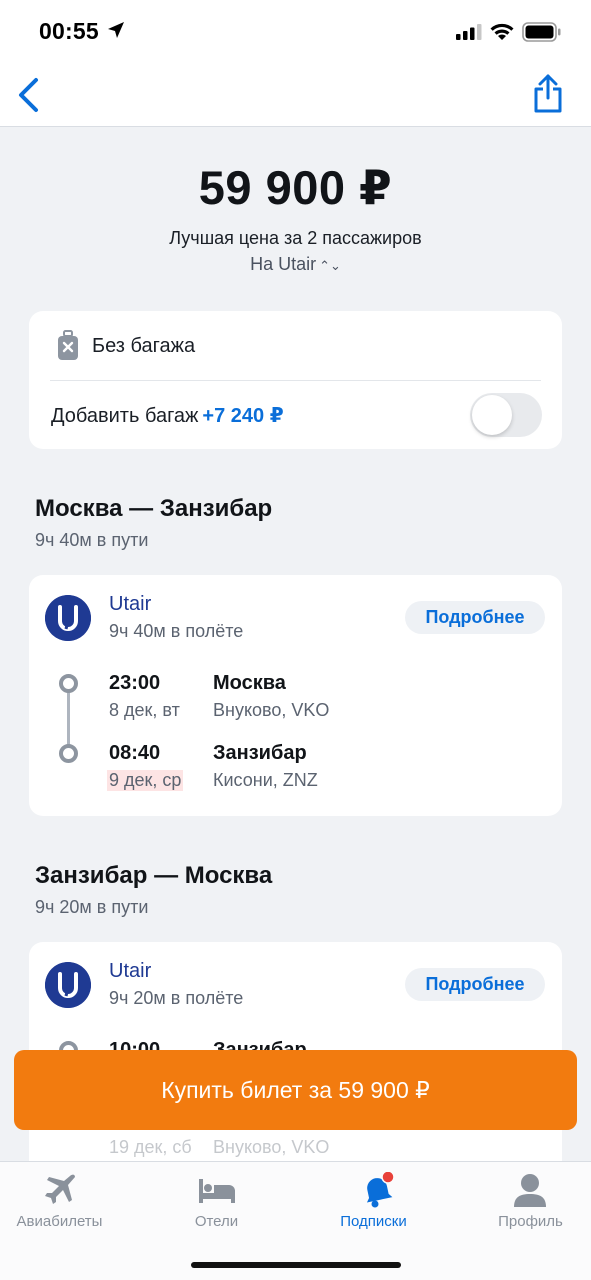 This screenshot has width=591, height=1280. I want to click on add-baggage-toggle, so click(506, 415).